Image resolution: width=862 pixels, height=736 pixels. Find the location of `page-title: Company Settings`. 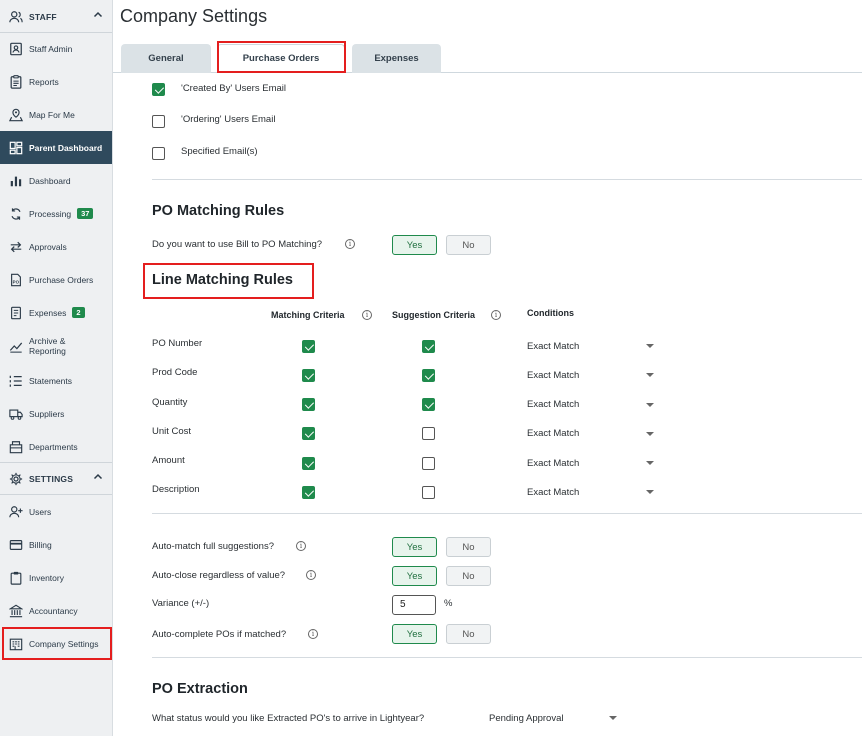

page-title: Company Settings is located at coordinates (194, 16).